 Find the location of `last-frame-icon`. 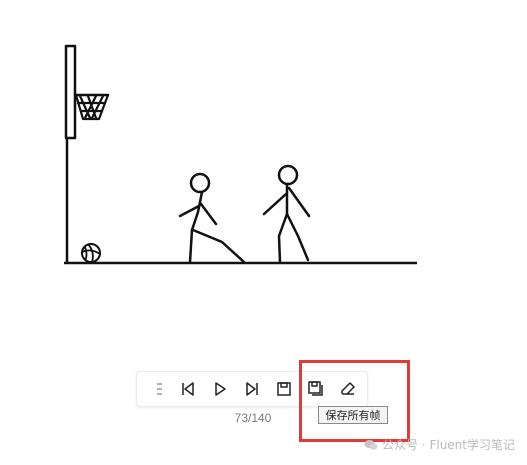

last-frame-icon is located at coordinates (252, 389).